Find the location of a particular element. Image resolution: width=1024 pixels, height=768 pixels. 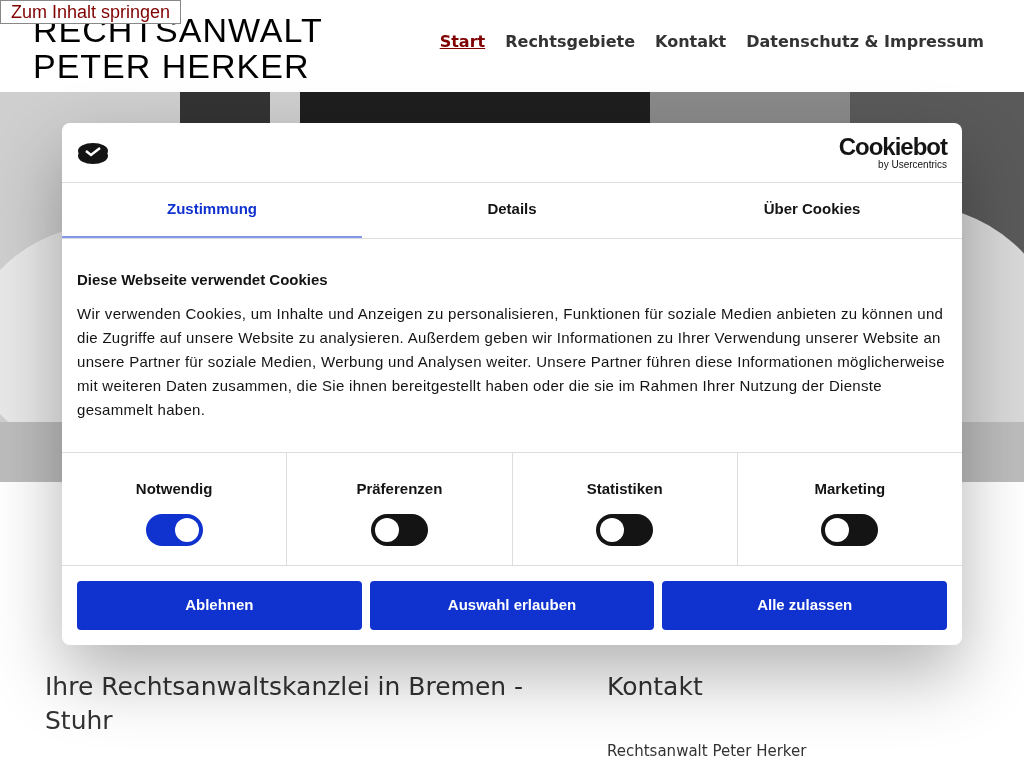

logo-text: PETER HERKER is located at coordinates (172, 66).